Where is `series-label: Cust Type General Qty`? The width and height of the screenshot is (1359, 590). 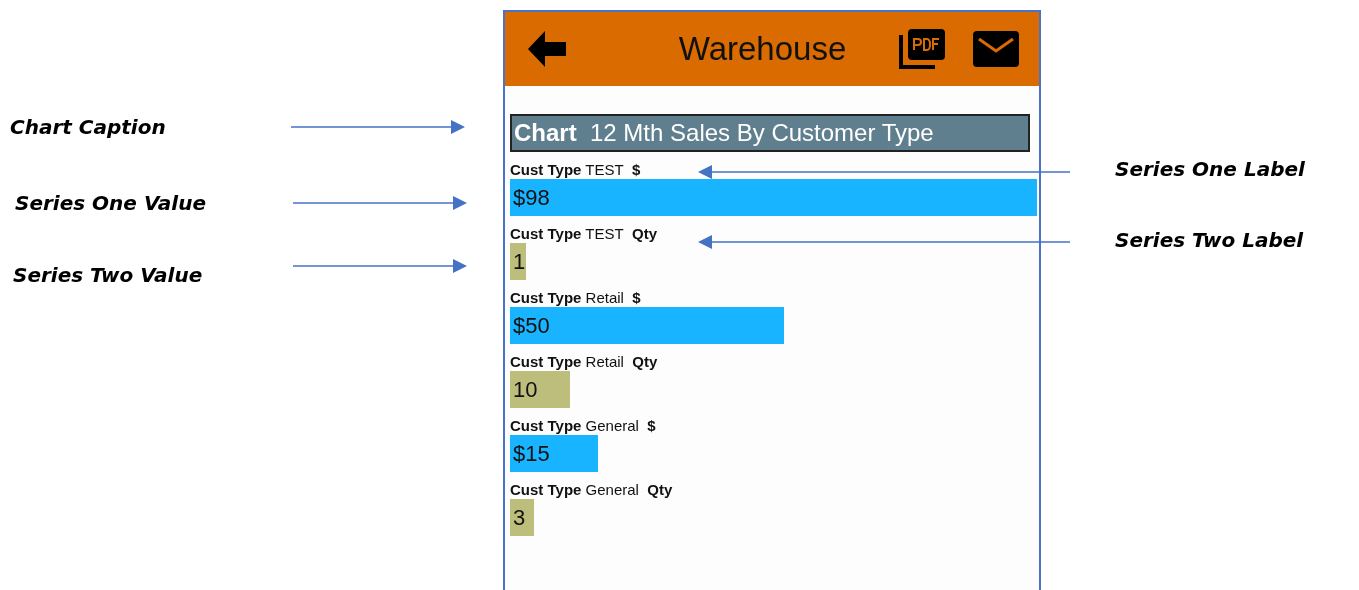
series-label: Cust Type General Qty is located at coordinates (591, 489).